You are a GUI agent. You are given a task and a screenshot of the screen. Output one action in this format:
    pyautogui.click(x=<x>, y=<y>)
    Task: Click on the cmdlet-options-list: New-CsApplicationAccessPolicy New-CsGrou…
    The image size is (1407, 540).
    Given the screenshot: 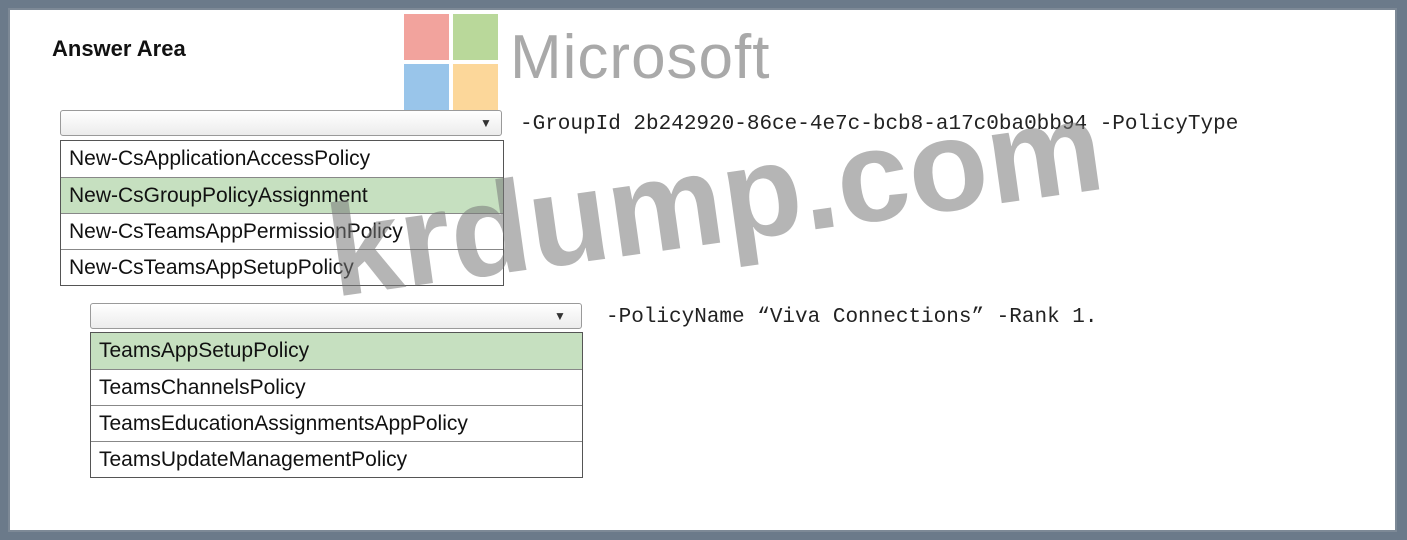 What is the action you would take?
    pyautogui.click(x=282, y=213)
    